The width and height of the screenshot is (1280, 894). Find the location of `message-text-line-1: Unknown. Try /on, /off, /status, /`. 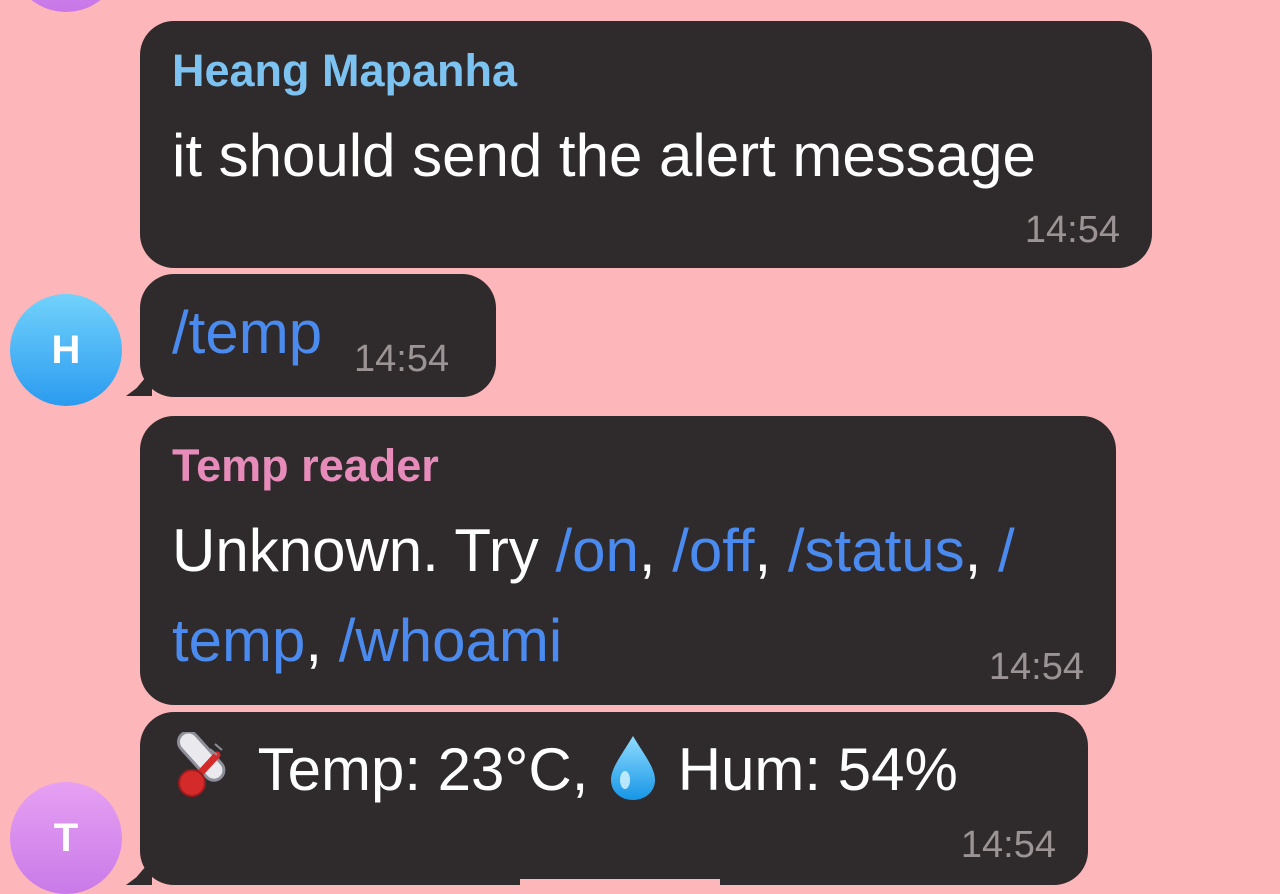

message-text-line-1: Unknown. Try /on, /off, /status, / is located at coordinates (593, 550).